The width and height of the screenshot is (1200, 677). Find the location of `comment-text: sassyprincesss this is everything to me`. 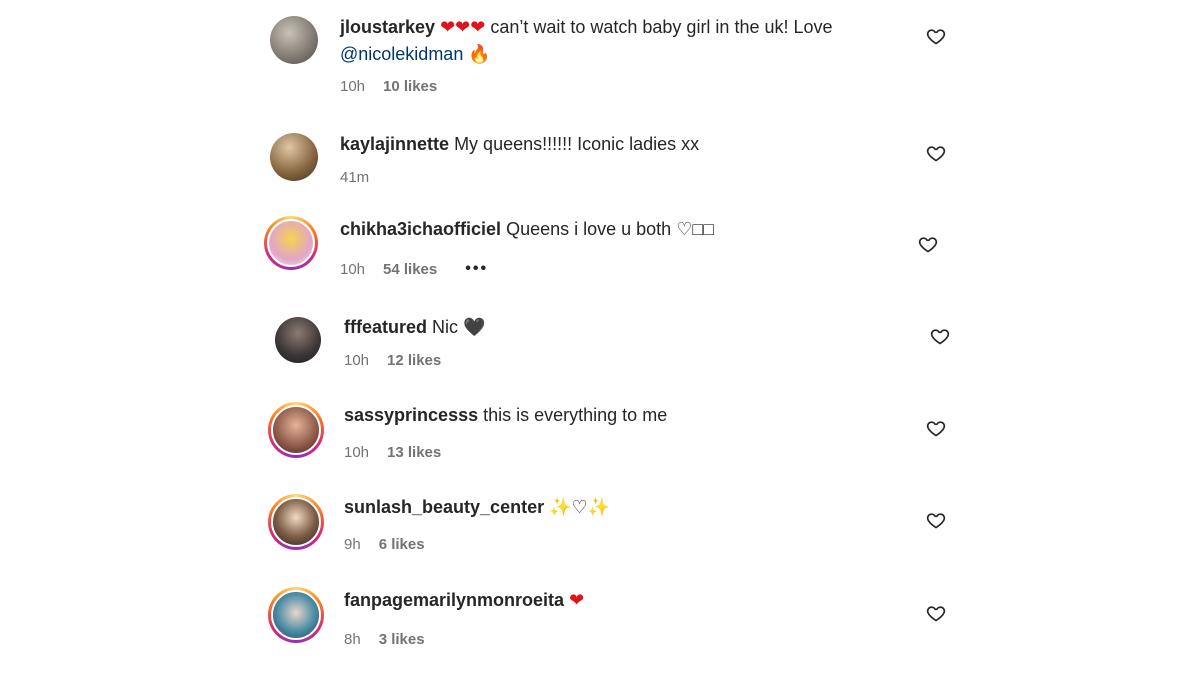

comment-text: sassyprincesss this is everything to me is located at coordinates (614, 415).